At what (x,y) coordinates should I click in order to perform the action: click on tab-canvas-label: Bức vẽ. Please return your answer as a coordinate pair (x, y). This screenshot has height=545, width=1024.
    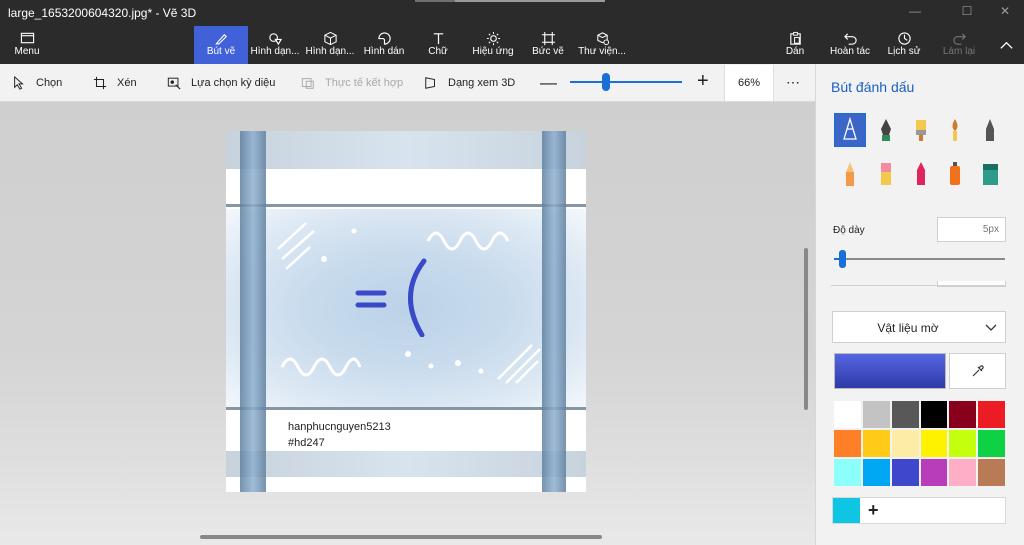
    Looking at the image, I should click on (548, 51).